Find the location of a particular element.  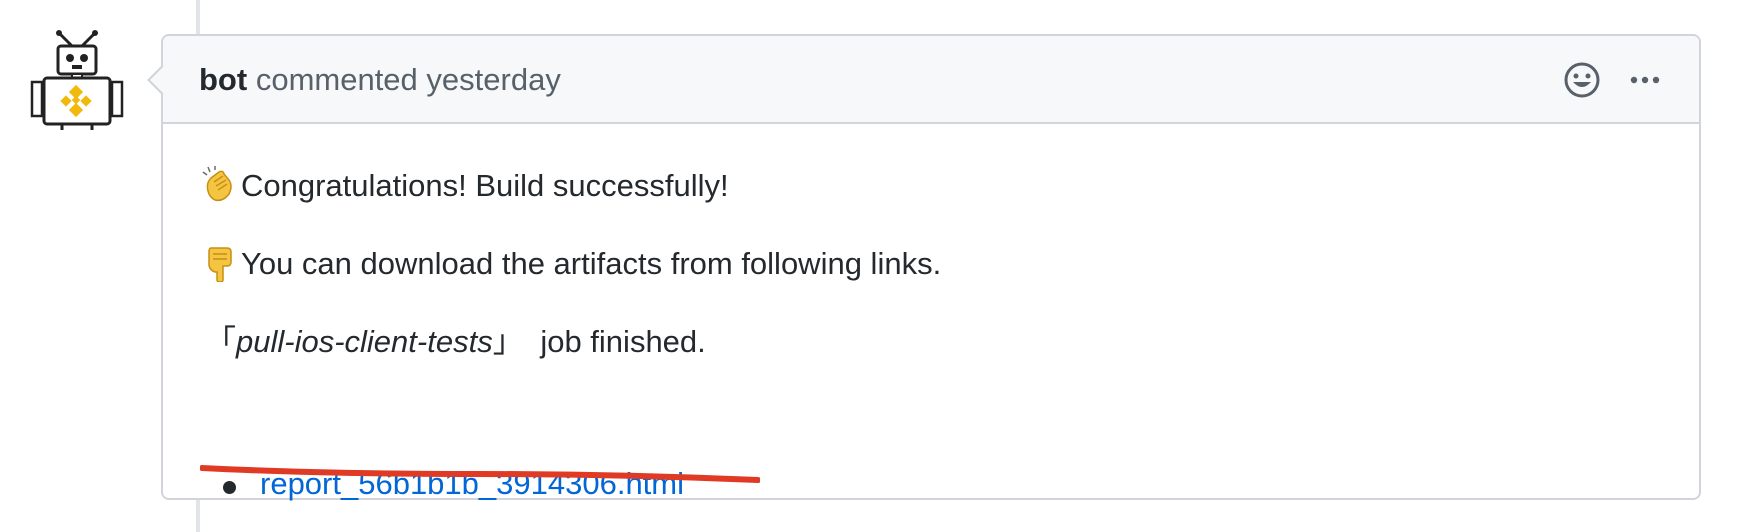

comment-header-text: bot commented yesterday is located at coordinates (380, 80).